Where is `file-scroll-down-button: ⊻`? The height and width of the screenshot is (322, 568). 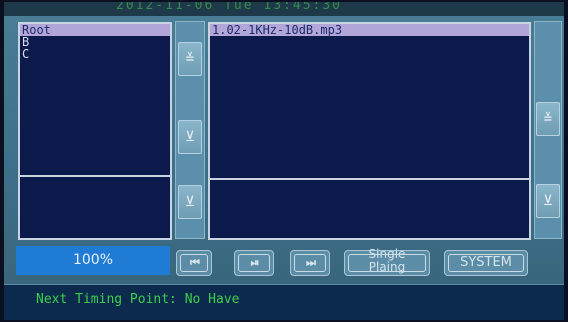 file-scroll-down-button: ⊻ is located at coordinates (548, 201).